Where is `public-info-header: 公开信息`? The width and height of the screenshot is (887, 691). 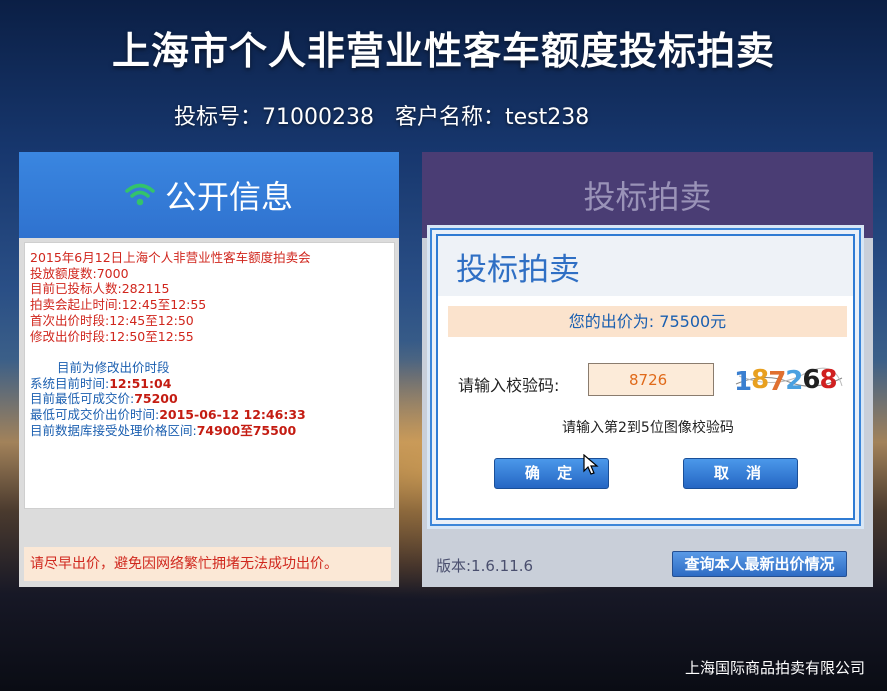 public-info-header: 公开信息 is located at coordinates (209, 195).